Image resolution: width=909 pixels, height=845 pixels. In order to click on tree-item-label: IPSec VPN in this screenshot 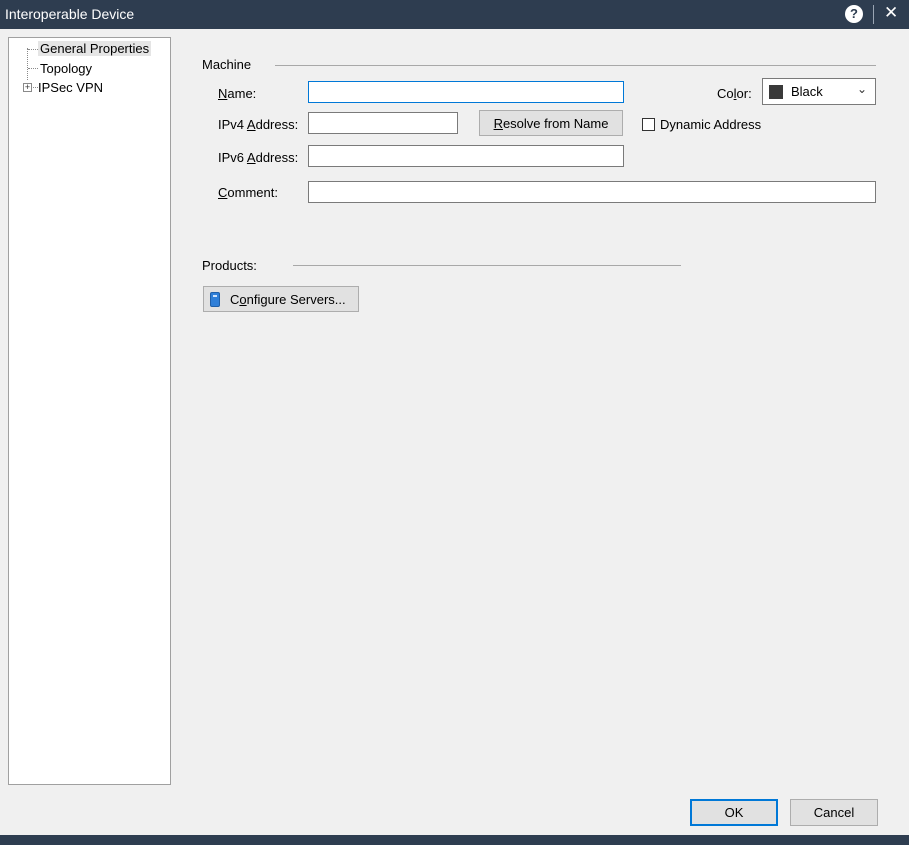, I will do `click(71, 87)`.